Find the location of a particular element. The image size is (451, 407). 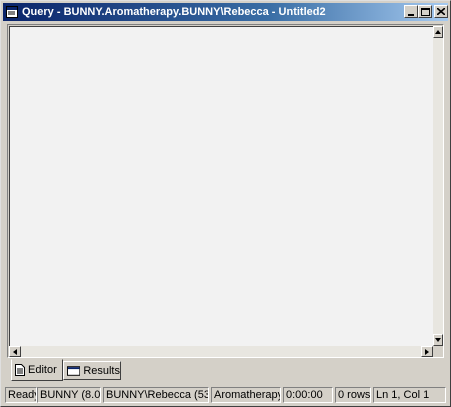

document-icon is located at coordinates (20, 370).